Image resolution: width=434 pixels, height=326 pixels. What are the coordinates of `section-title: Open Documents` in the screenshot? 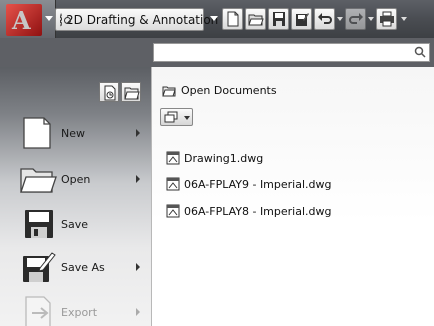 It's located at (219, 90).